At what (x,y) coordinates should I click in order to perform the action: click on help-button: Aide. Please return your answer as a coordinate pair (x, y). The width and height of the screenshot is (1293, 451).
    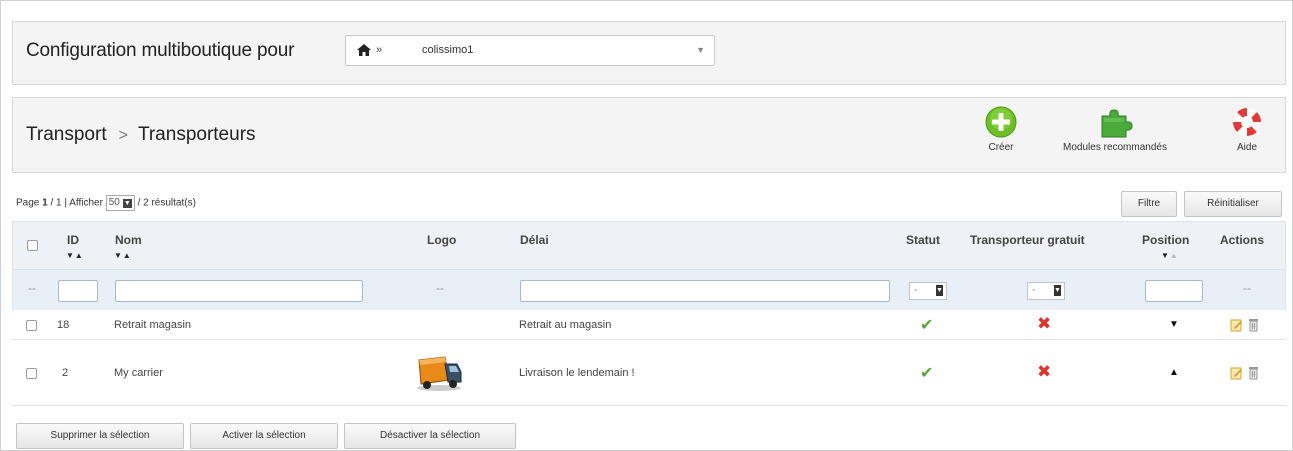
    Looking at the image, I should click on (1247, 129).